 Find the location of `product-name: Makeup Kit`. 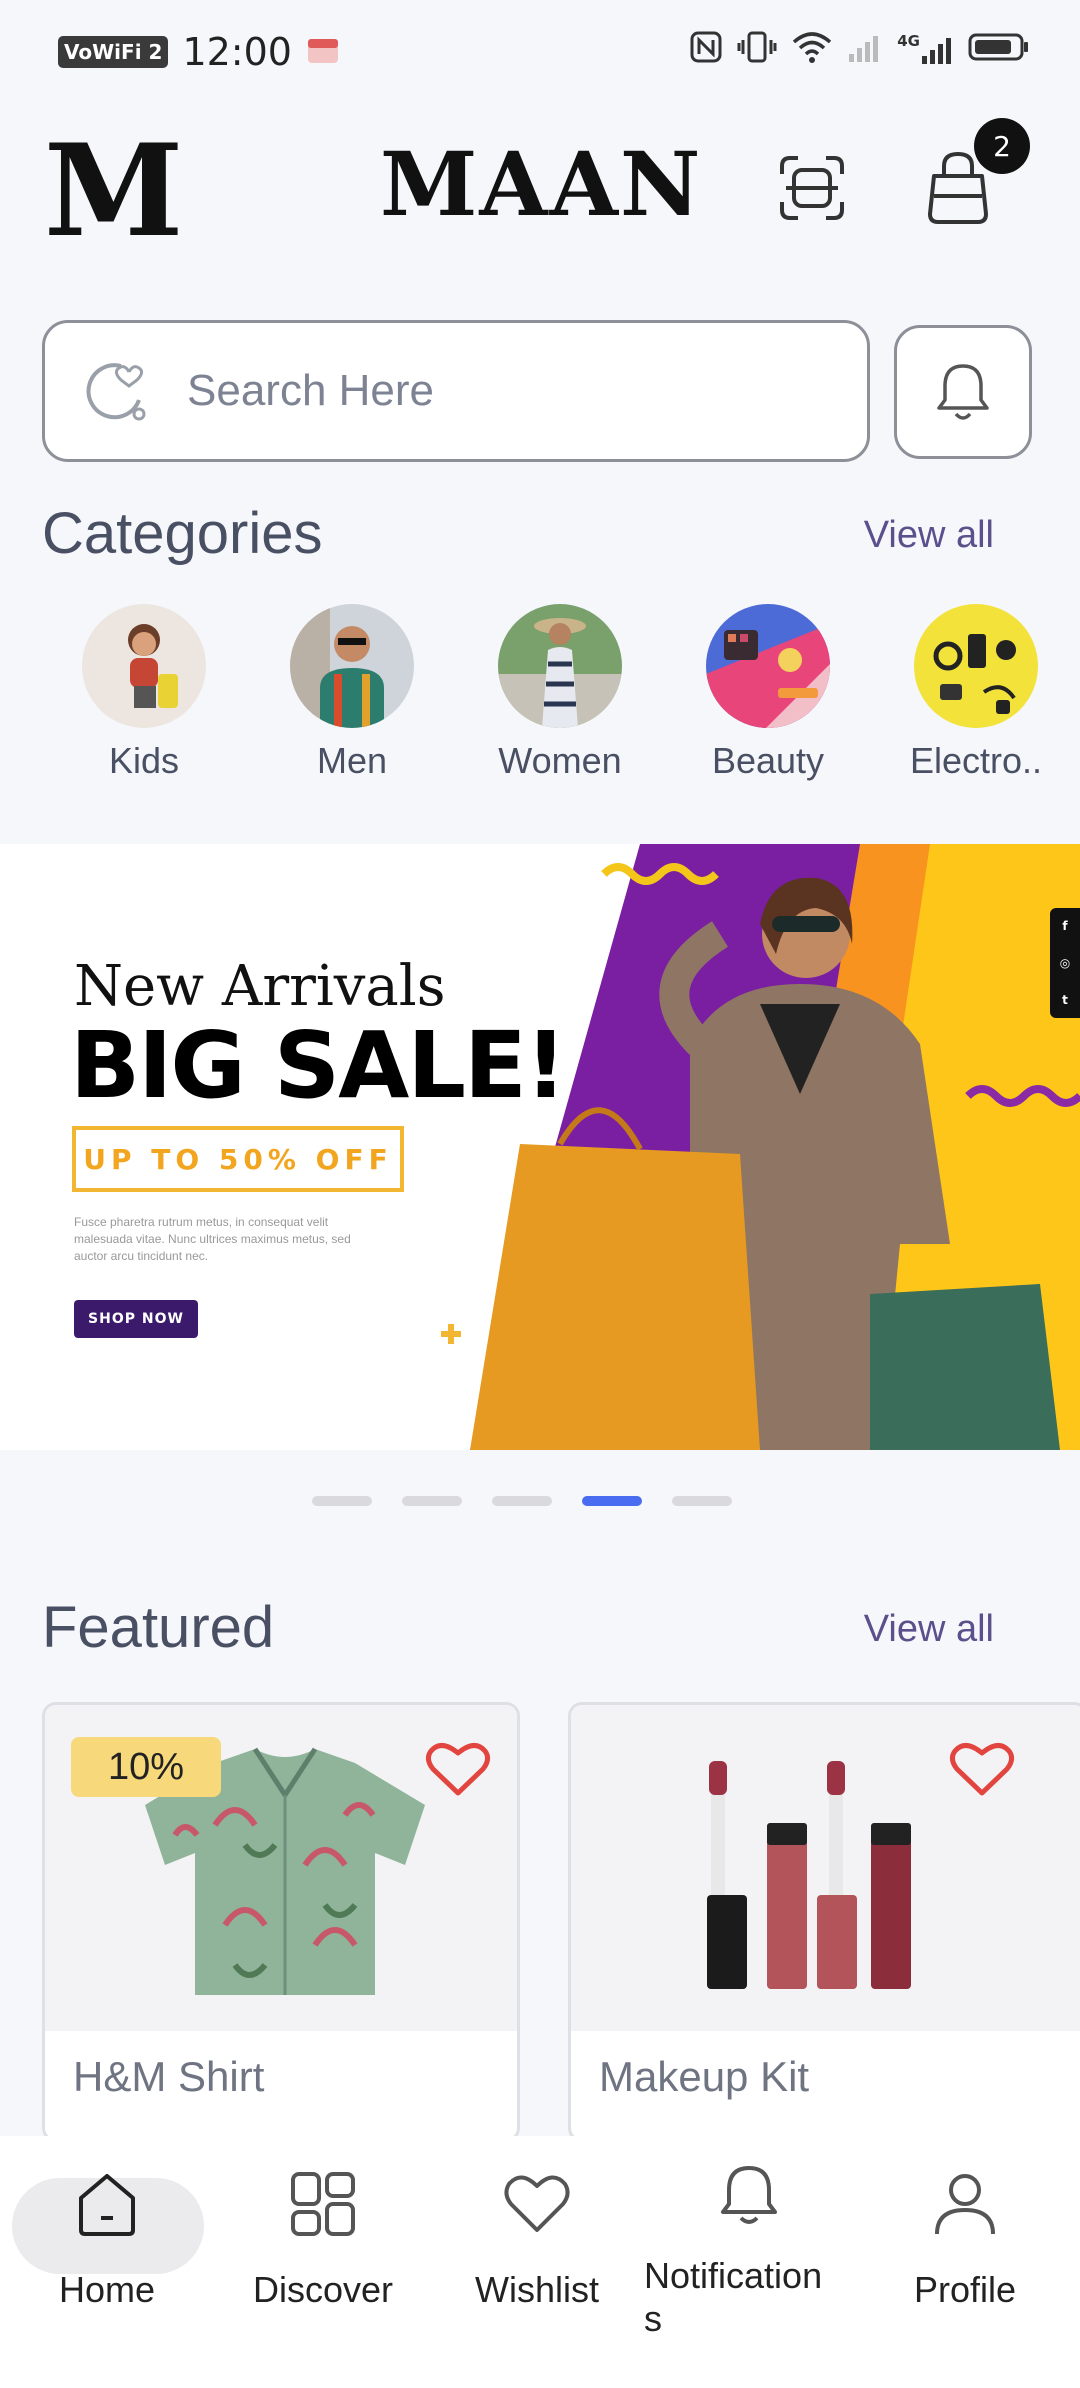

product-name: Makeup Kit is located at coordinates (704, 2076).